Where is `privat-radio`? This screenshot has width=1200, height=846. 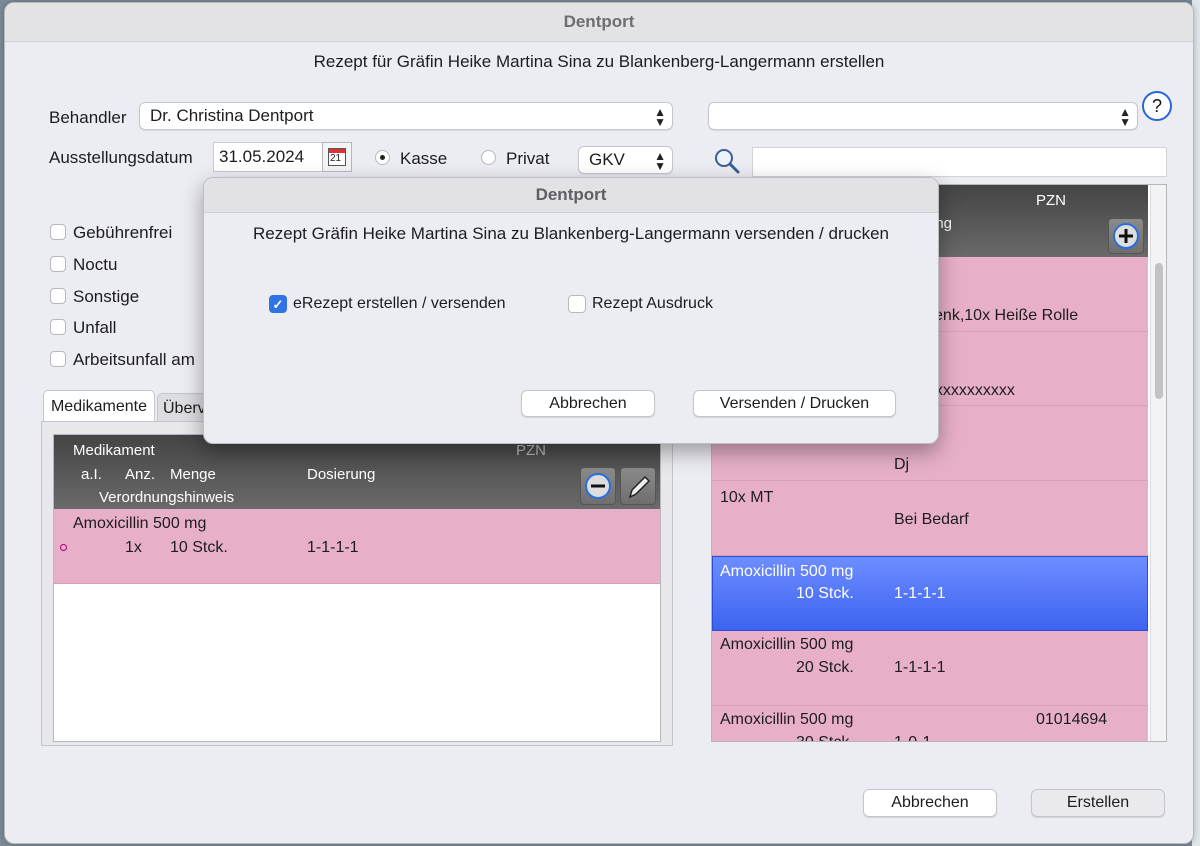
privat-radio is located at coordinates (488, 157).